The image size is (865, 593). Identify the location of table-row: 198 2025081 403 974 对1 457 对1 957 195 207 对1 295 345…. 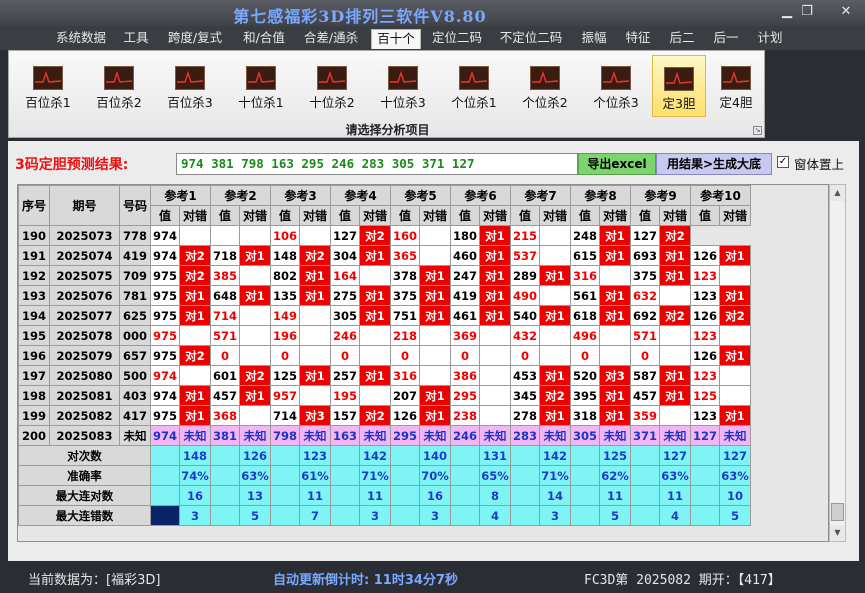
(384, 395).